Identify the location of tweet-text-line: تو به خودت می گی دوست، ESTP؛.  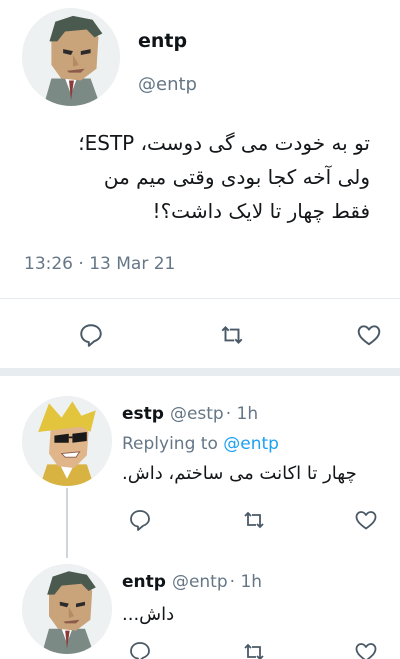
(224, 143).